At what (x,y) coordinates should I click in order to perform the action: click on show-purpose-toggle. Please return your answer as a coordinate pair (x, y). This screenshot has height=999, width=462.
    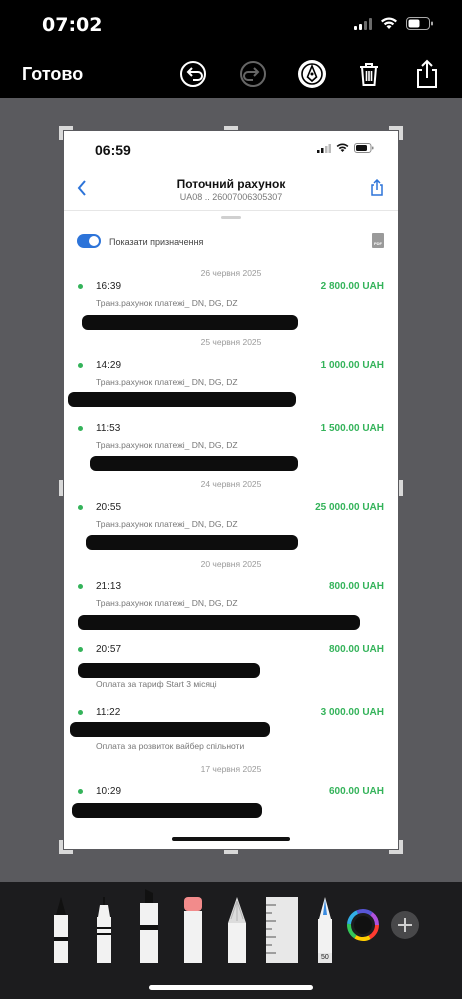
    Looking at the image, I should click on (89, 241).